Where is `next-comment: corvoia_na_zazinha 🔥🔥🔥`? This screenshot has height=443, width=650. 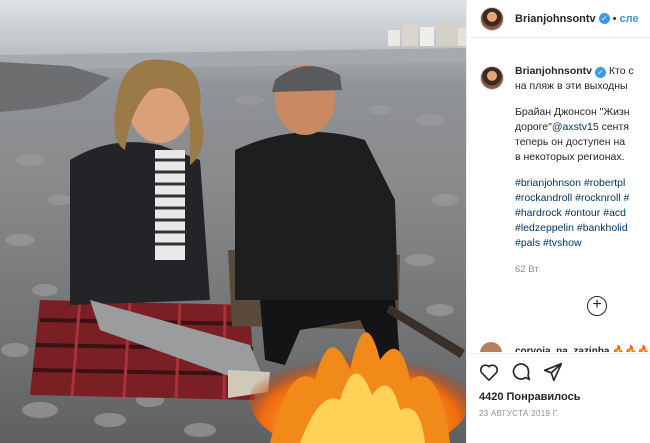 next-comment: corvoia_na_zazinha 🔥🔥🔥 is located at coordinates (565, 346).